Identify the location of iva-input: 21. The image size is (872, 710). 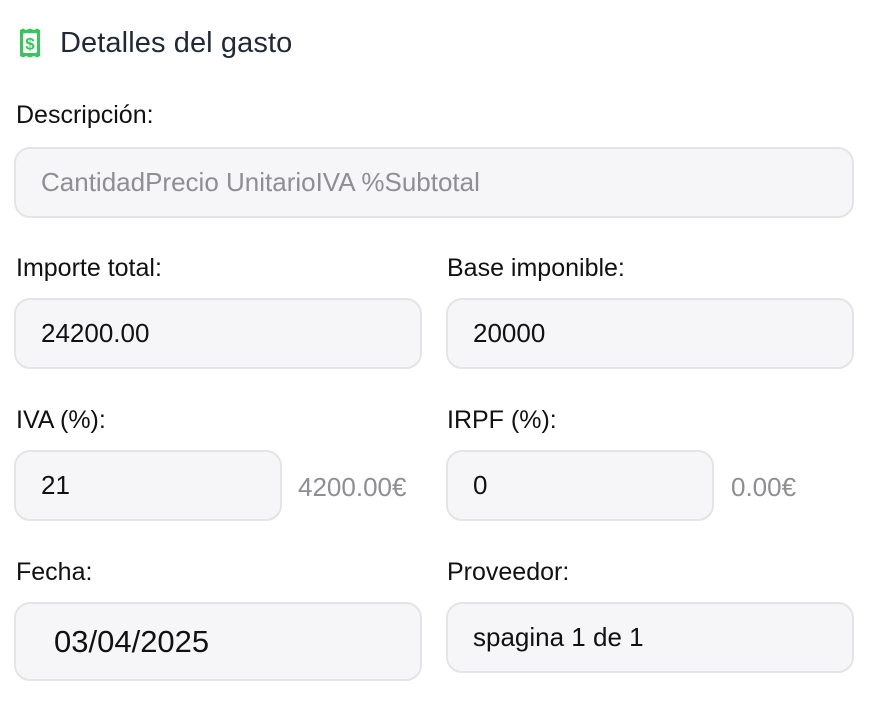
(148, 485).